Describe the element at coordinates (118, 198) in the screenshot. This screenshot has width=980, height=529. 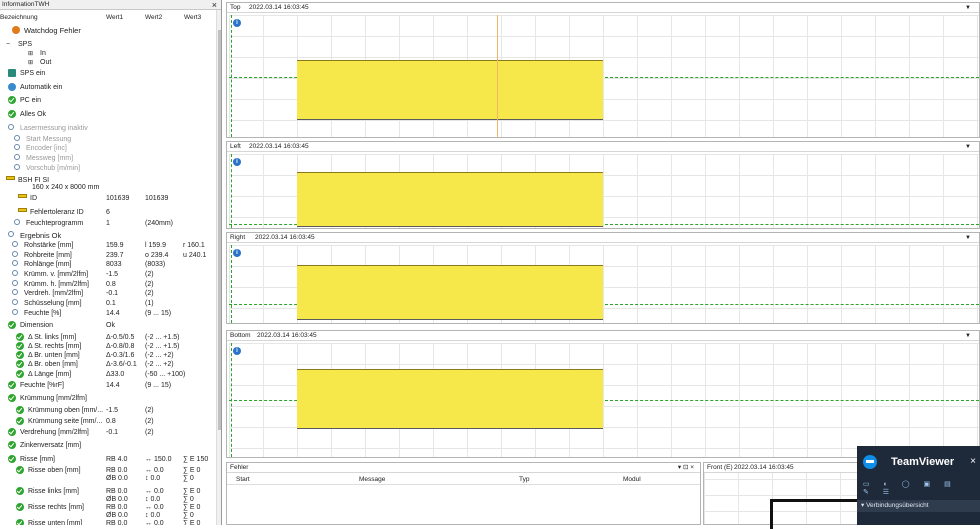
I see `row-w1: 101639` at that location.